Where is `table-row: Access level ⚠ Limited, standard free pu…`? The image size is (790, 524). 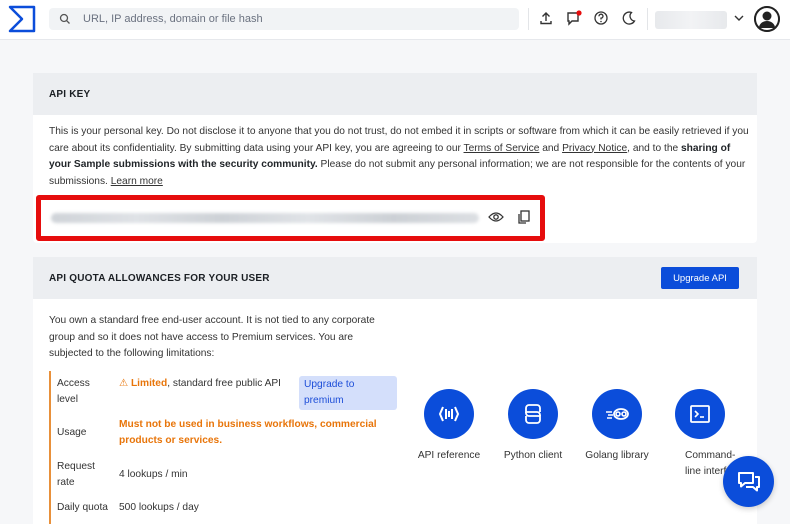
table-row: Access level ⚠ Limited, standard free pu… is located at coordinates (224, 394).